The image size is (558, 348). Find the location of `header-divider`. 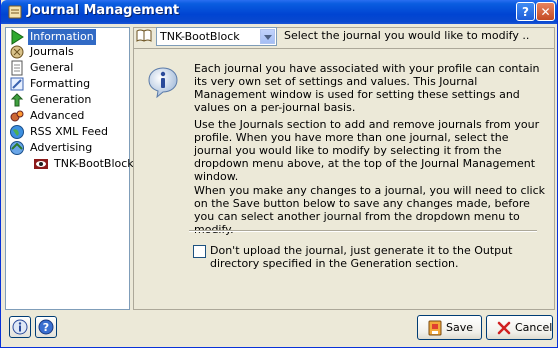

header-divider is located at coordinates (344, 48).